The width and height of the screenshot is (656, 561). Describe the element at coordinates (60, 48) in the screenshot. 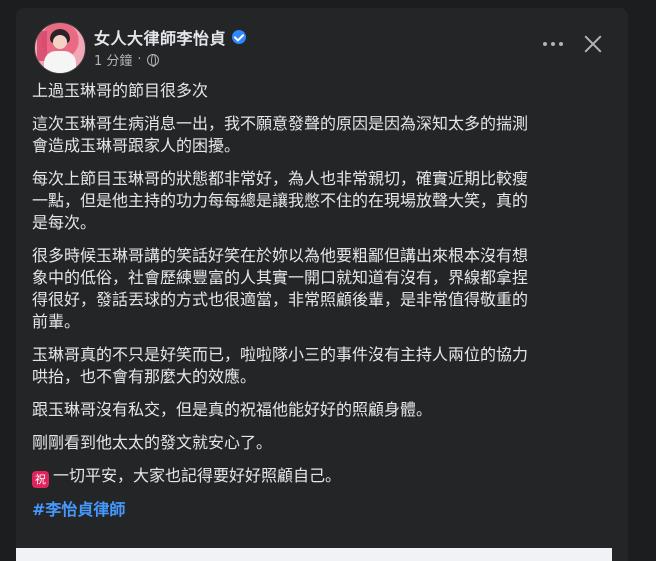

I see `page-avatar` at that location.